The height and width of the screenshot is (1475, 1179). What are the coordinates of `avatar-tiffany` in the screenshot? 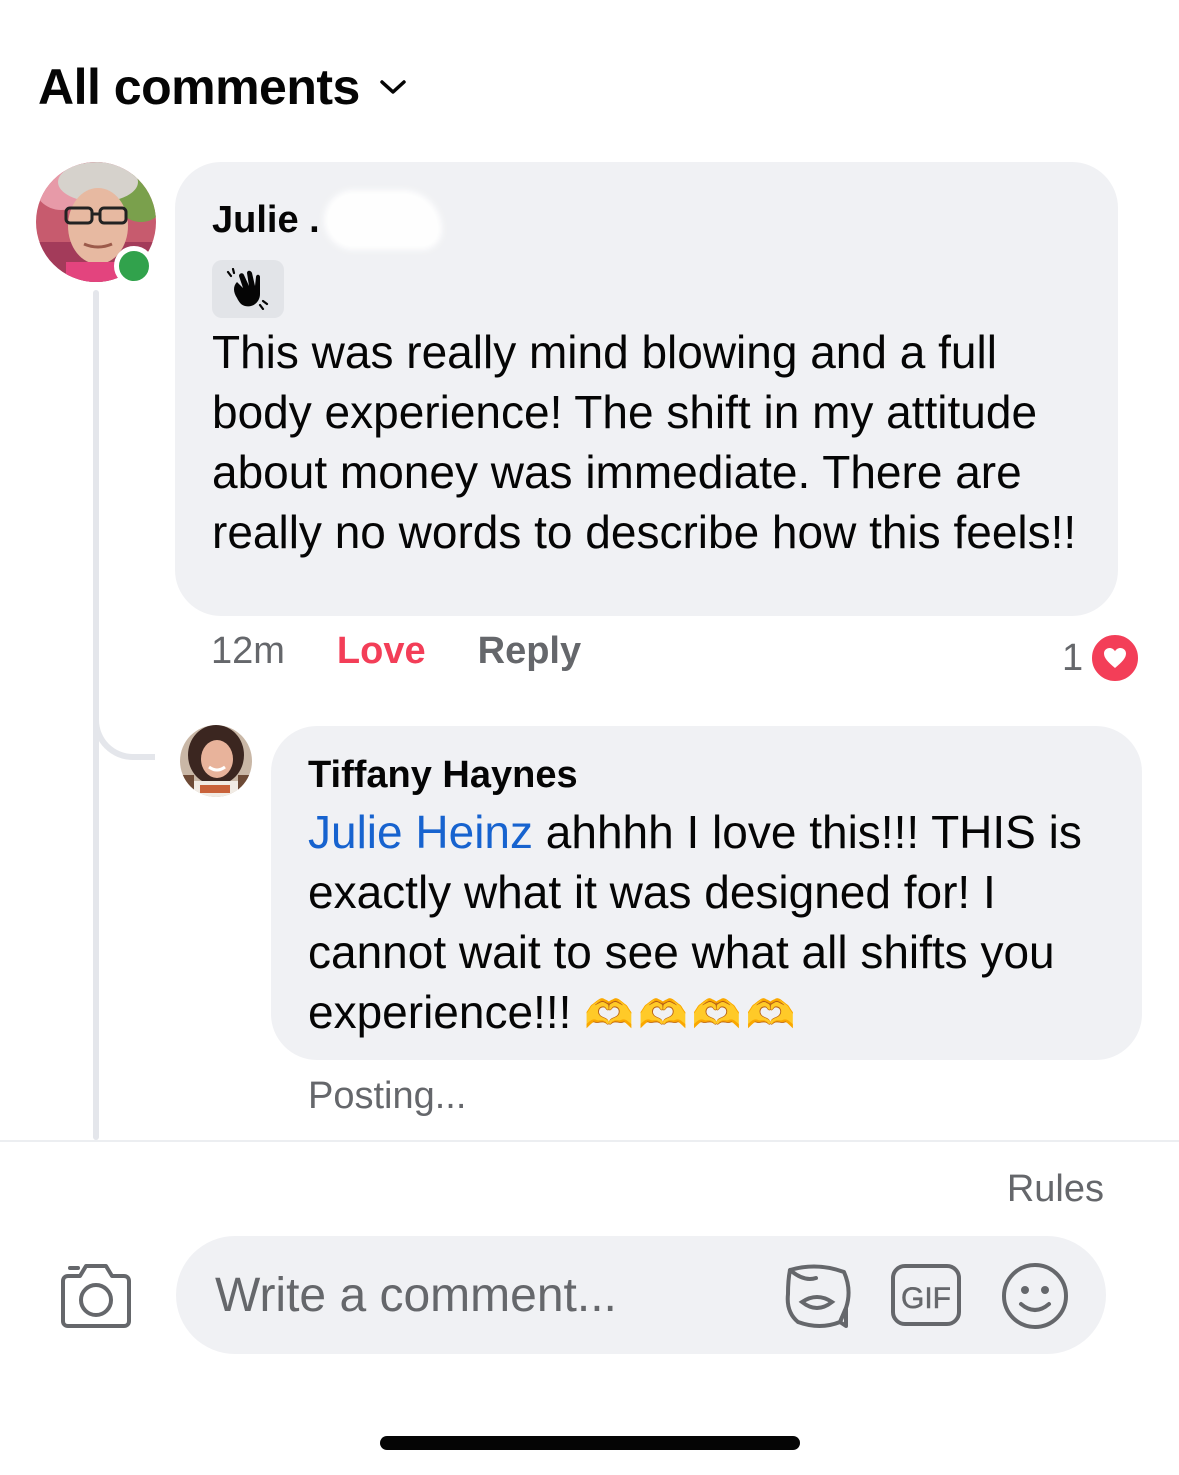 It's located at (216, 761).